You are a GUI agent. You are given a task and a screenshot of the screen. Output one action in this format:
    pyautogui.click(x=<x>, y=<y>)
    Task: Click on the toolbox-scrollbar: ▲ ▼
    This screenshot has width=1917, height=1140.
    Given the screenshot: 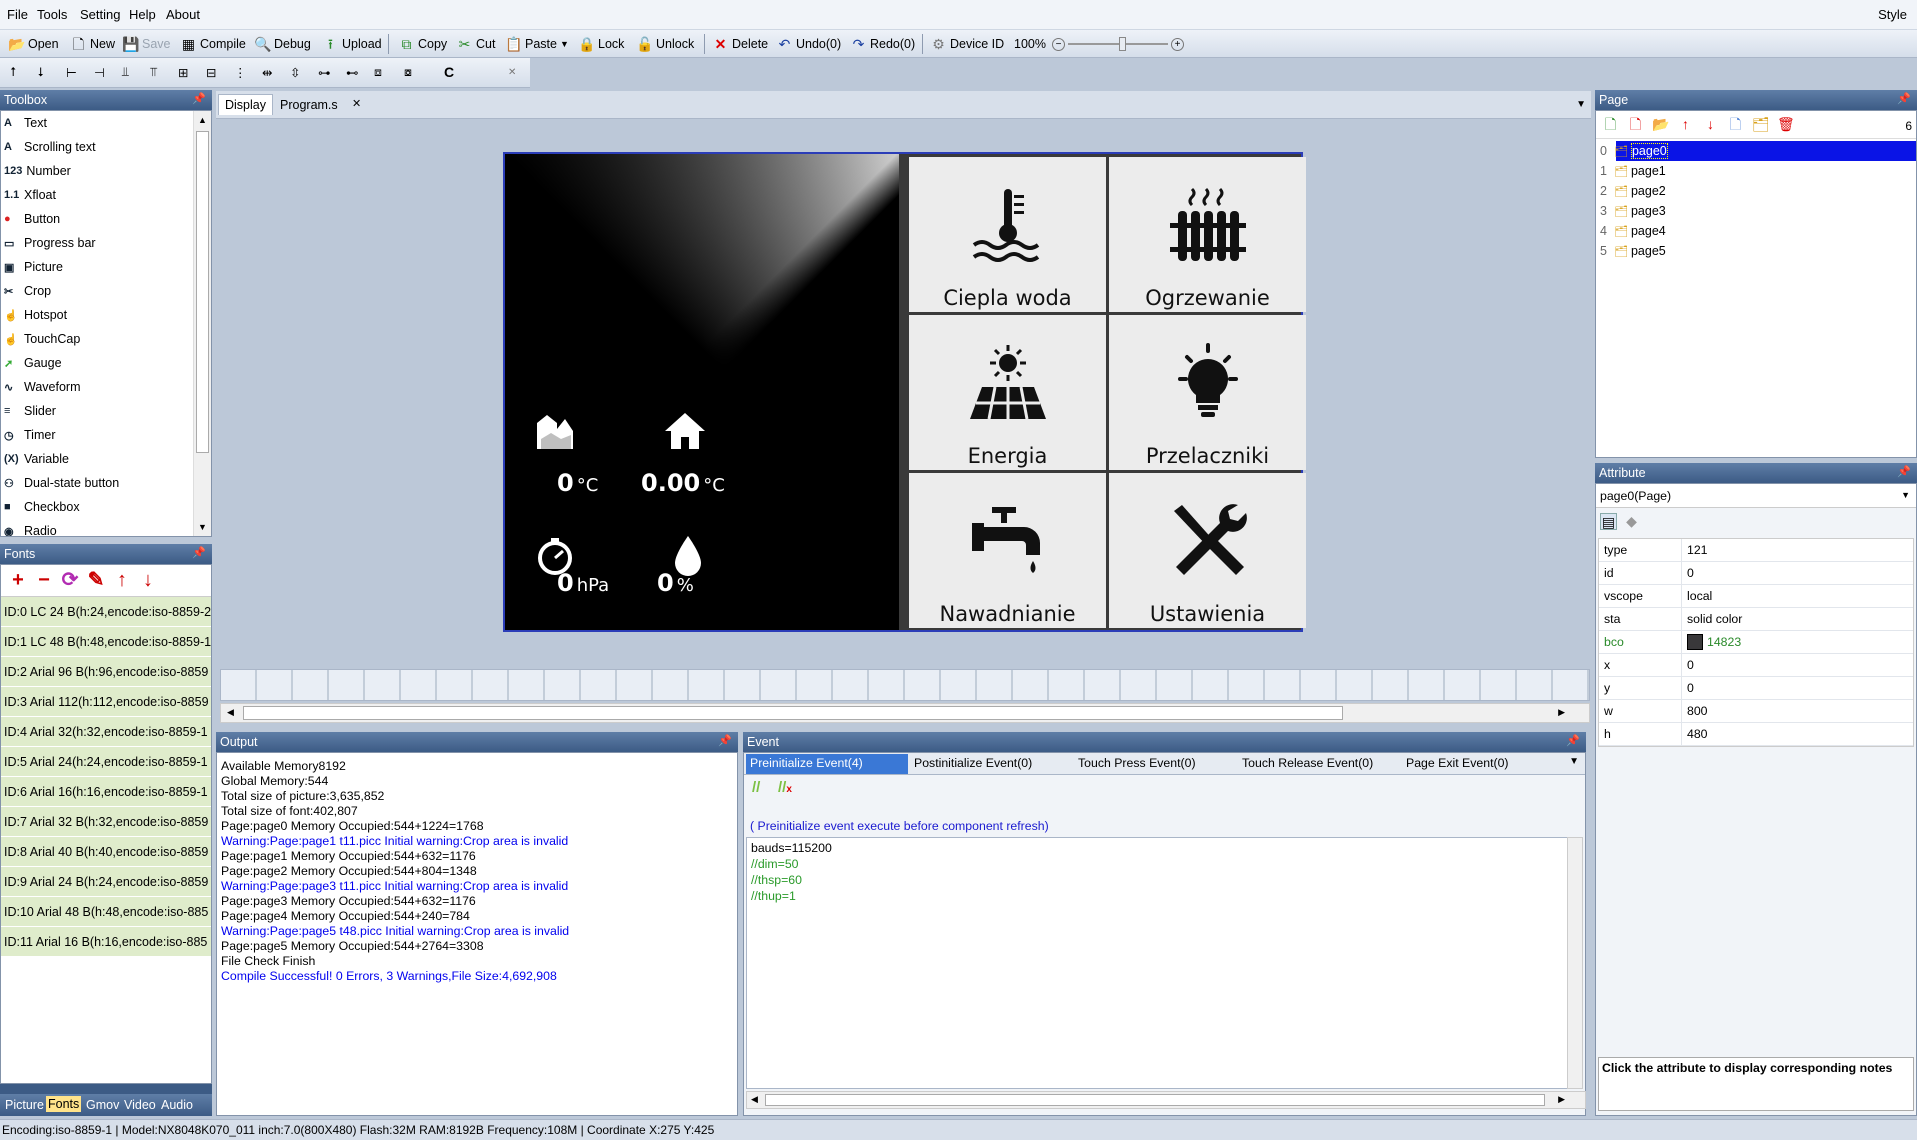 What is the action you would take?
    pyautogui.click(x=202, y=323)
    